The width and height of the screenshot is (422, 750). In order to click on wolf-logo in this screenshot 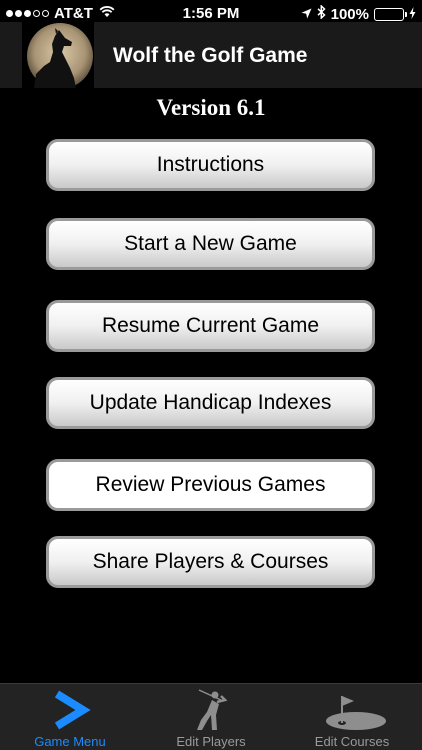, I will do `click(58, 55)`.